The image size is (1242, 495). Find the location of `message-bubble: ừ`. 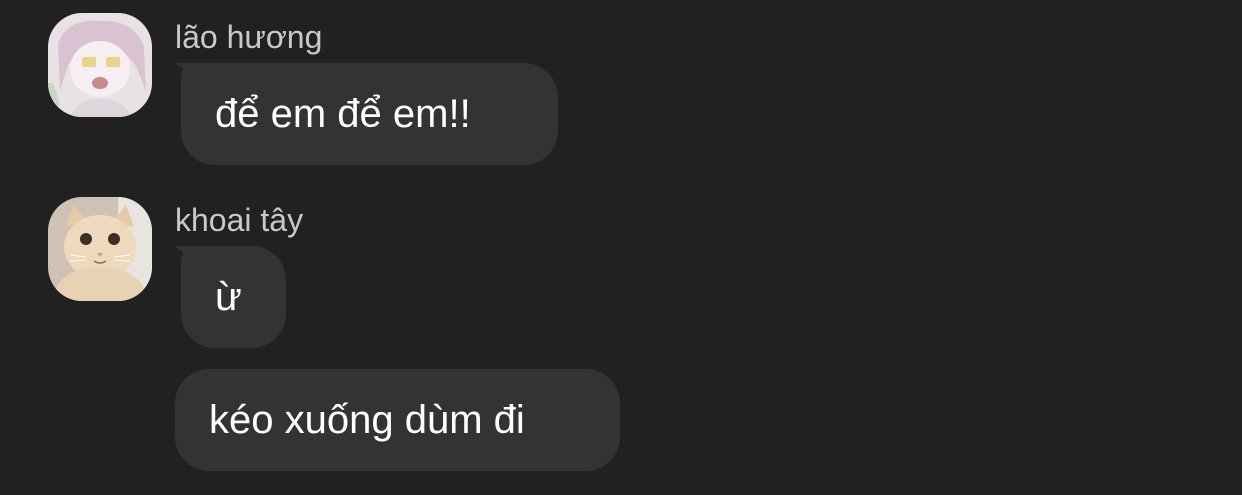

message-bubble: ừ is located at coordinates (233, 297).